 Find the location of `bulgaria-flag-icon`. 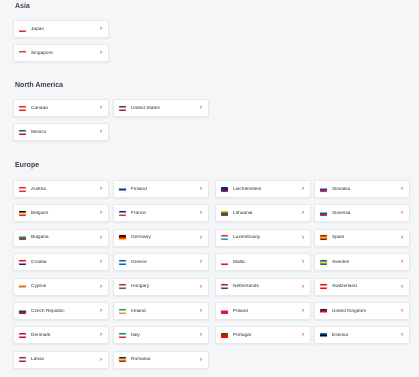

bulgaria-flag-icon is located at coordinates (22, 238).